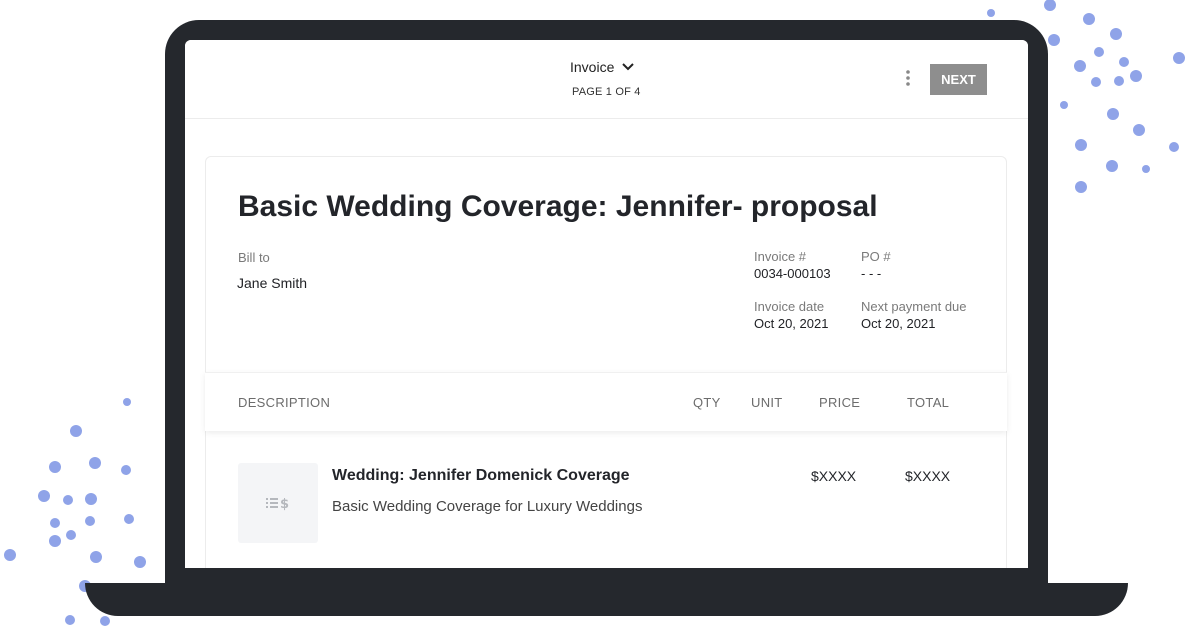  What do you see at coordinates (789, 306) in the screenshot?
I see `invoice-date-label: Invoice date` at bounding box center [789, 306].